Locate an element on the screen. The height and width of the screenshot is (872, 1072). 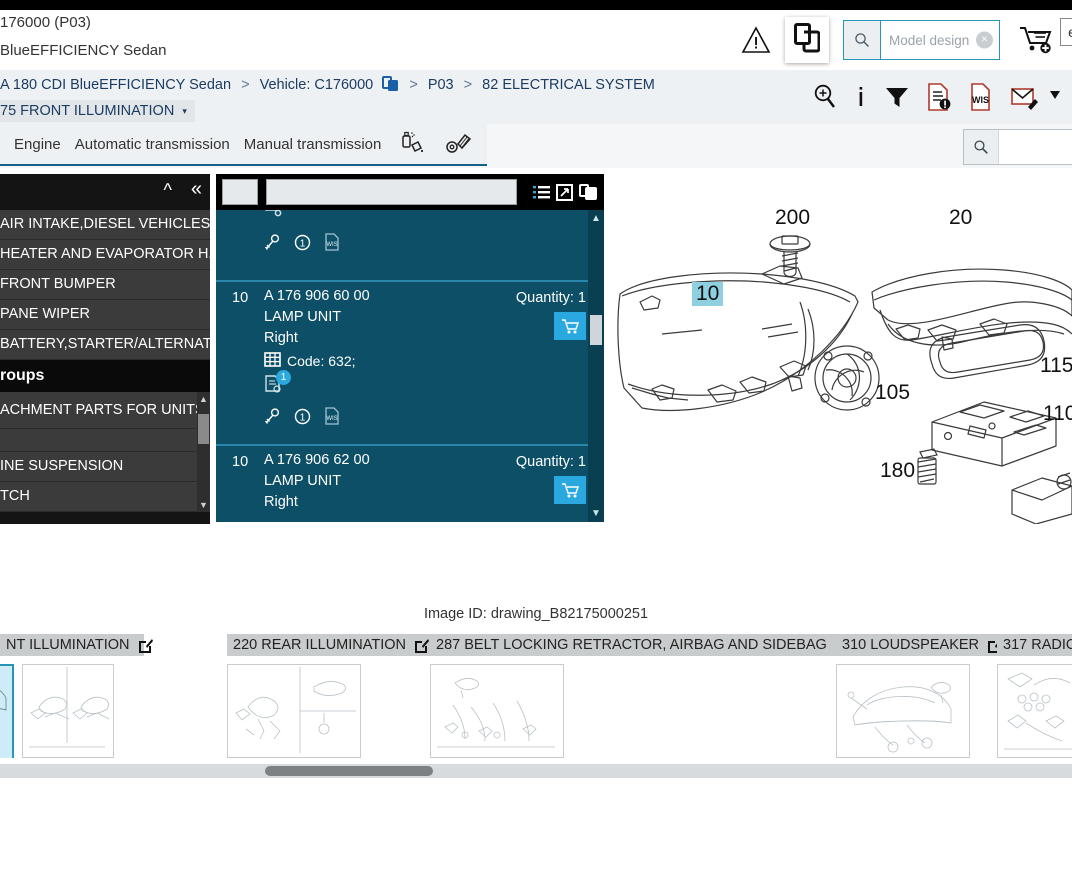
table-row: 1 WIS is located at coordinates (410, 246).